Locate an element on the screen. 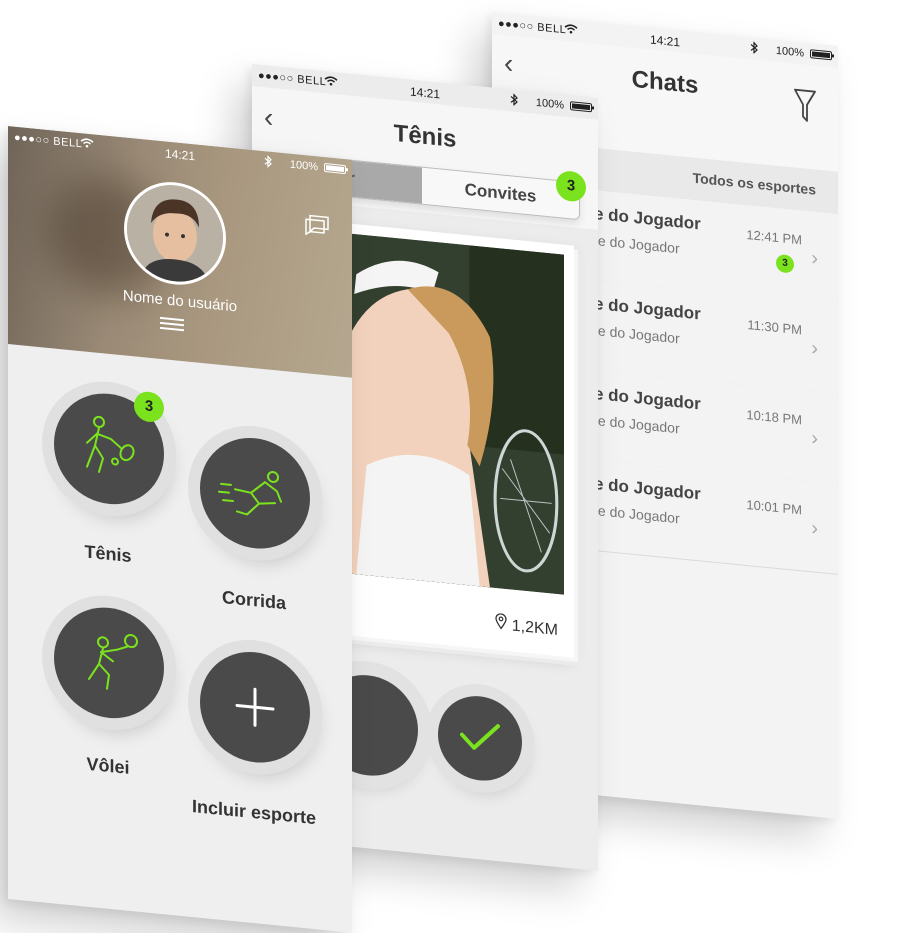  filter-funnel-icon is located at coordinates (805, 108).